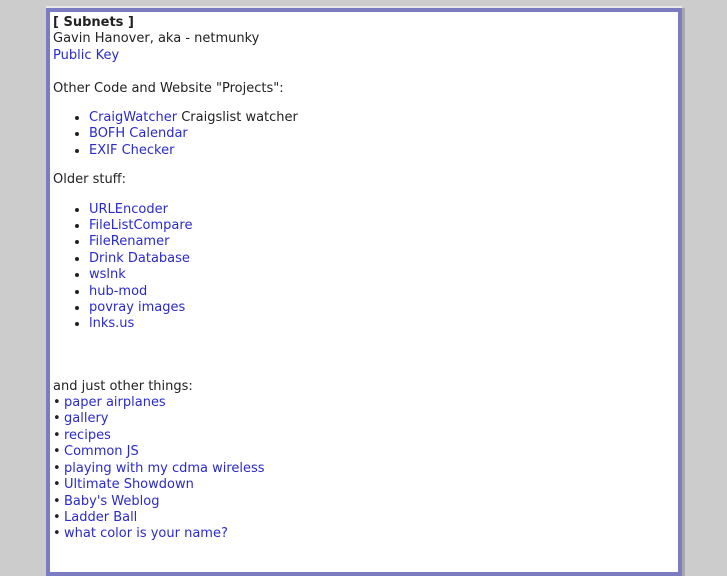  What do you see at coordinates (193, 210) in the screenshot?
I see `list-item: URLEncoder` at bounding box center [193, 210].